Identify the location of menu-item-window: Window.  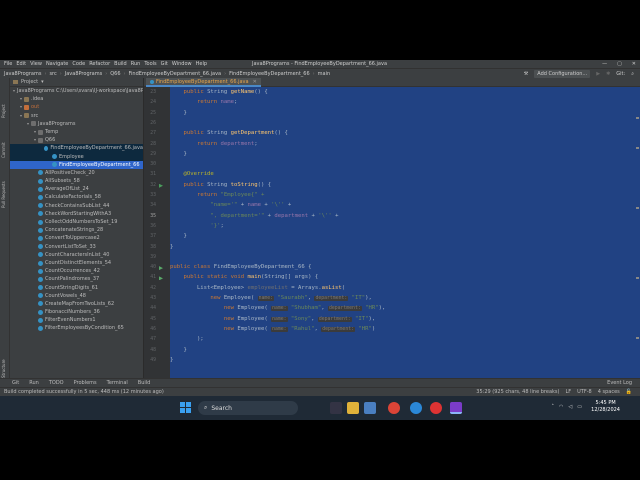
(182, 64).